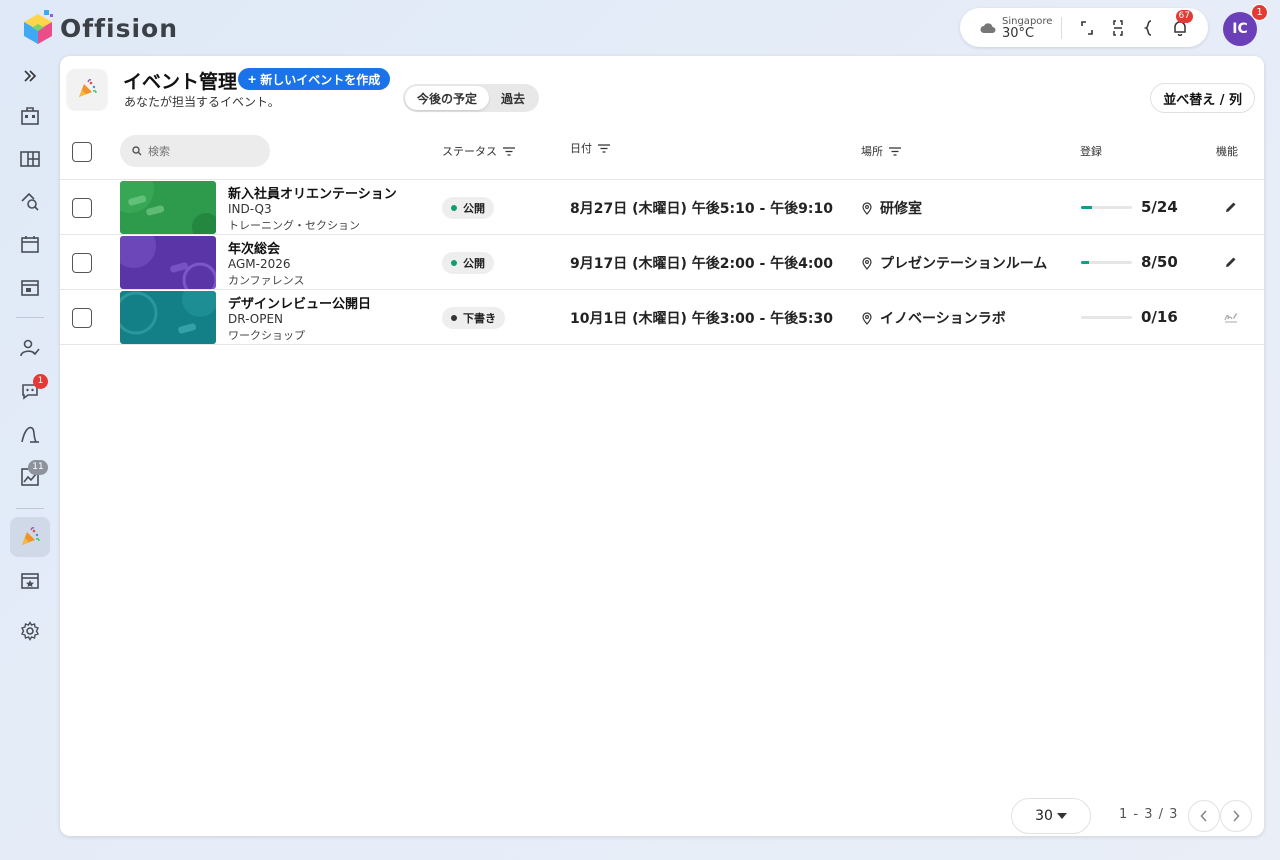  I want to click on event-category: トレーニング・セクション, so click(294, 225).